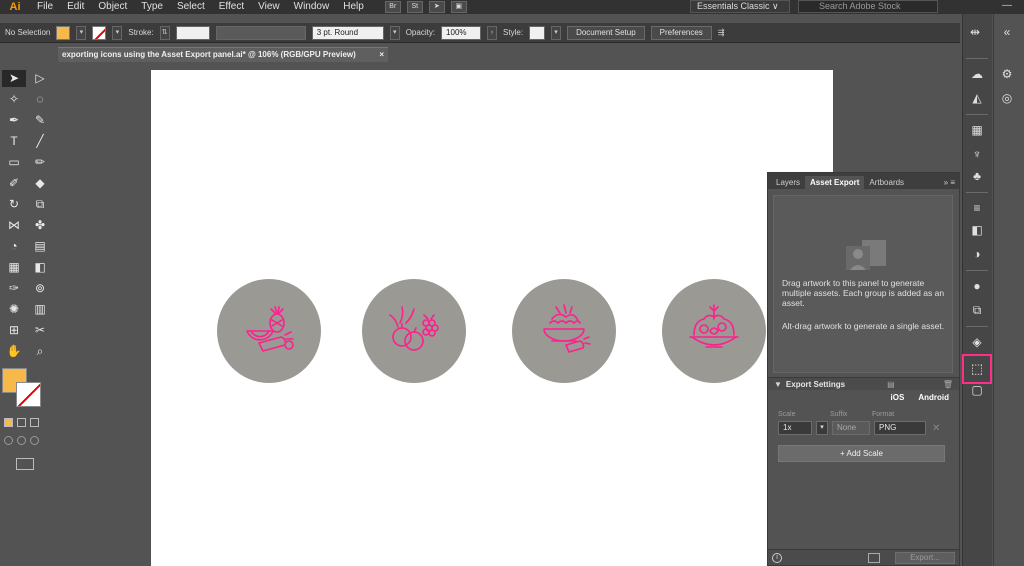 The width and height of the screenshot is (1024, 566). Describe the element at coordinates (740, 6) in the screenshot. I see `workspace-switcher: Essentials Classic ∨` at that location.